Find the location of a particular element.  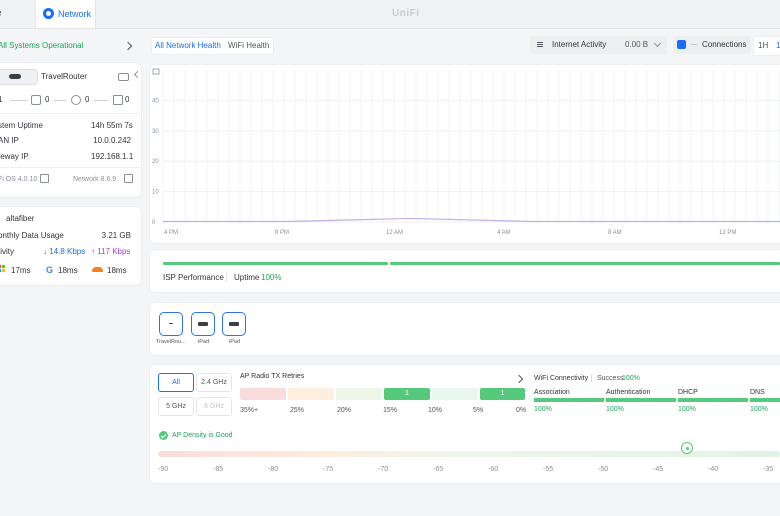

range-1h: 1H is located at coordinates (763, 46).